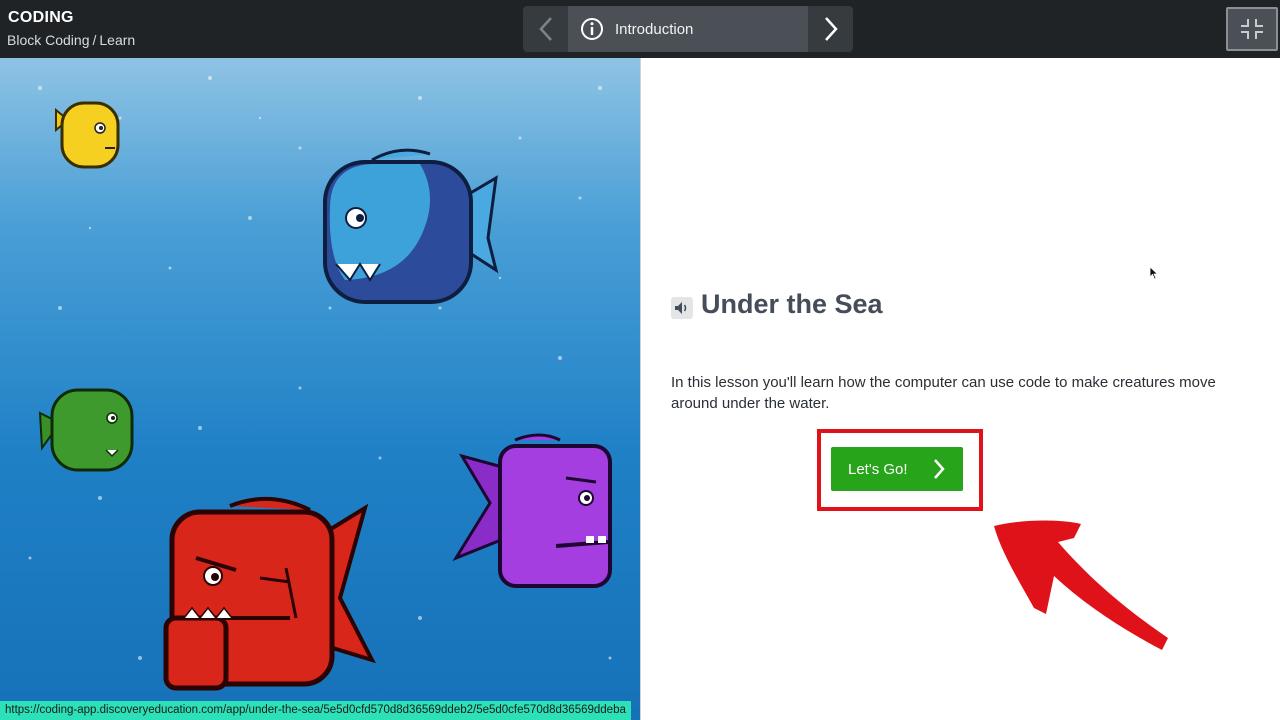 This screenshot has width=1280, height=720. I want to click on chevron-left-icon, so click(545, 29).